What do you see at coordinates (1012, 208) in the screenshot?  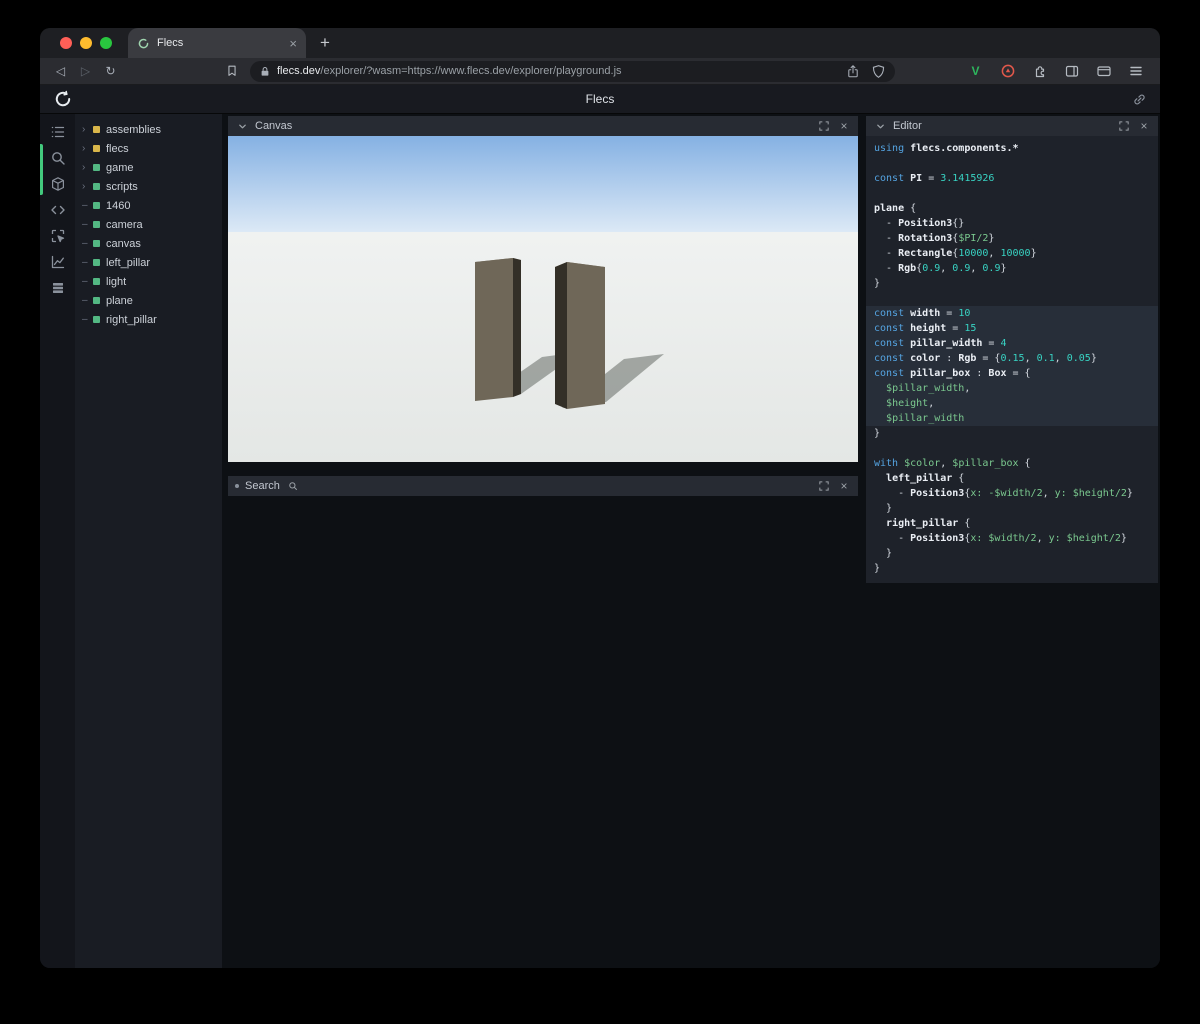 I see `code-line: plane {` at bounding box center [1012, 208].